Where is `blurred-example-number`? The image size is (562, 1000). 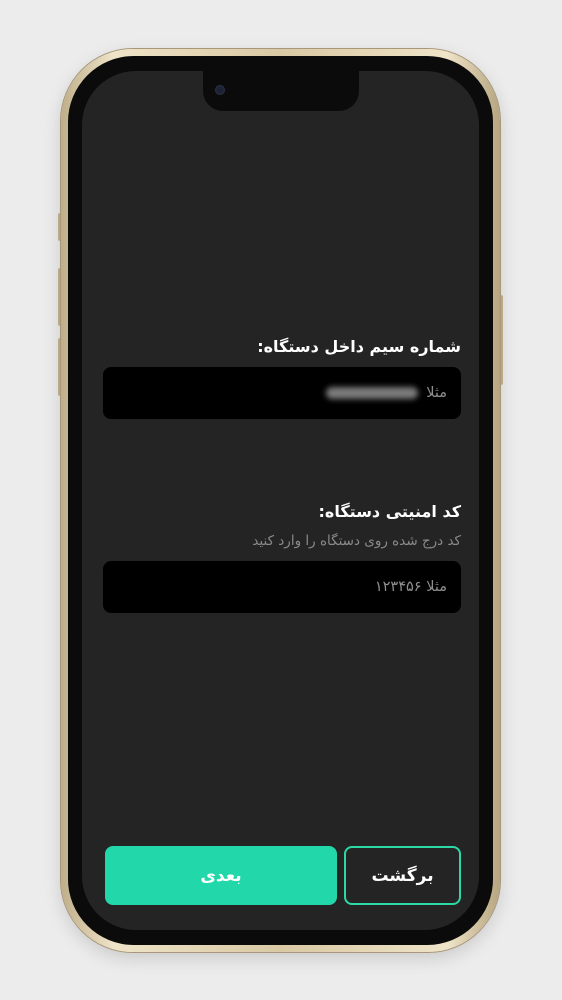 blurred-example-number is located at coordinates (372, 393).